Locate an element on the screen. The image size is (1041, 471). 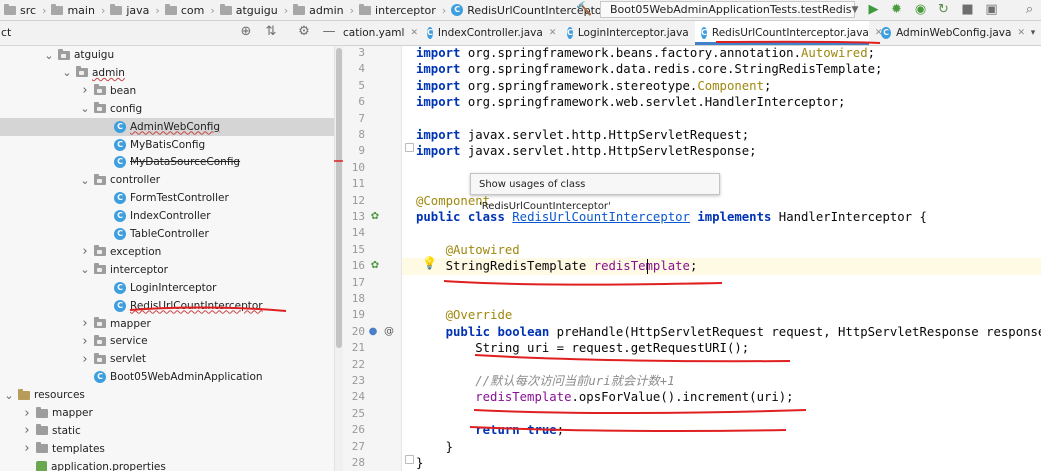
tree-item-static: › static is located at coordinates (167, 431).